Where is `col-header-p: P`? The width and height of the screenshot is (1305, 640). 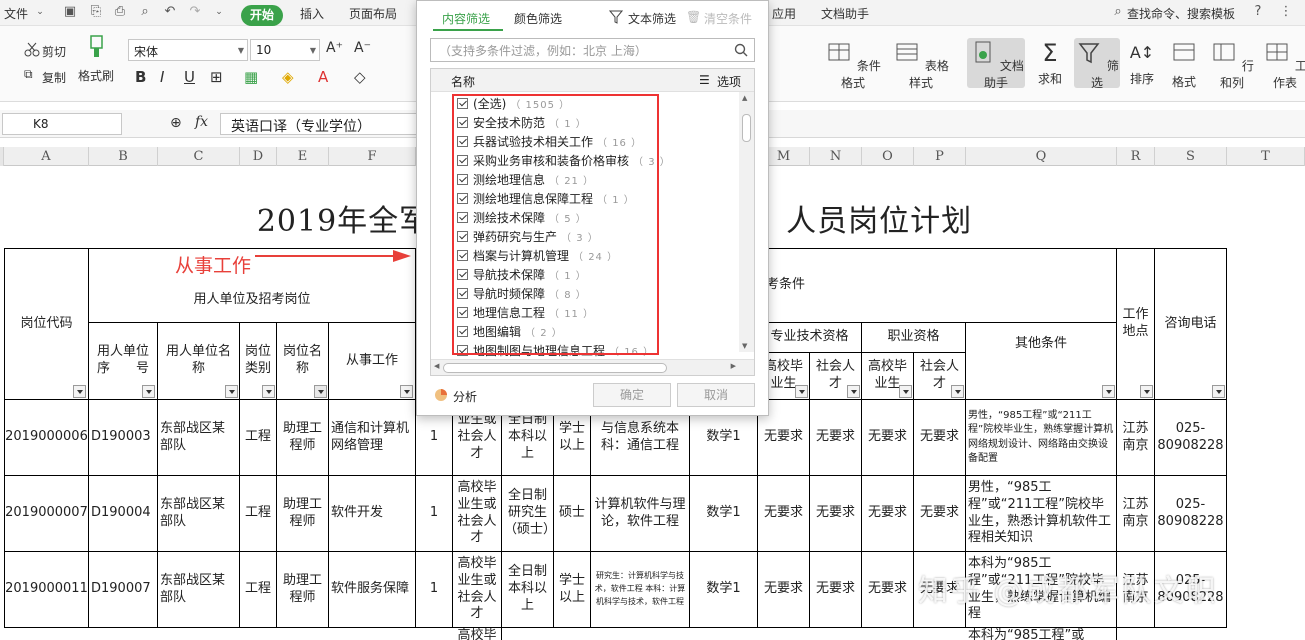
col-header-p: P is located at coordinates (940, 156).